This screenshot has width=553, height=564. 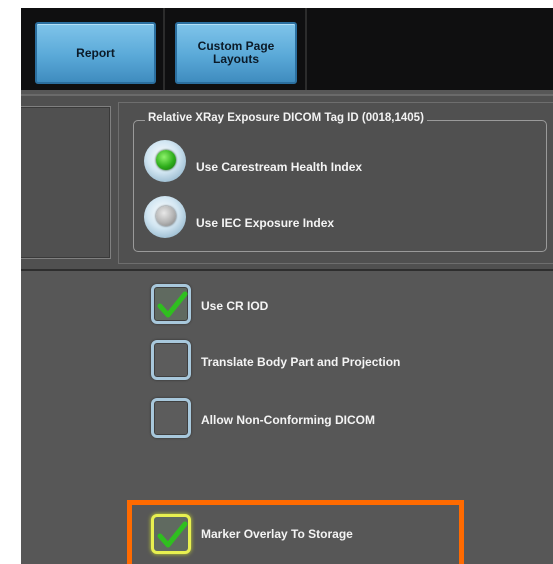 I want to click on top-tab-bar: Report Custom Page Layouts, so click(x=287, y=49).